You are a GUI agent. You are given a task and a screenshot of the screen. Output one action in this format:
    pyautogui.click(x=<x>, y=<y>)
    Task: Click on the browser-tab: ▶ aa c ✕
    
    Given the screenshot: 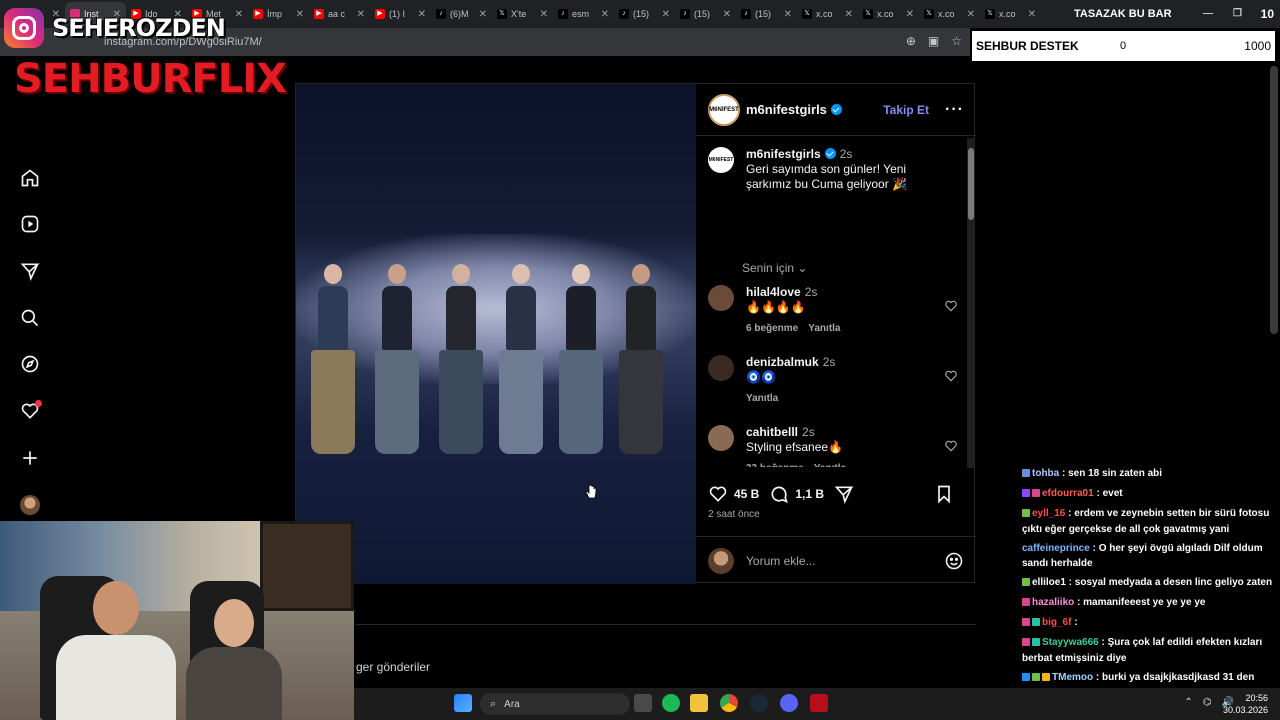 What is the action you would take?
    pyautogui.click(x=339, y=14)
    